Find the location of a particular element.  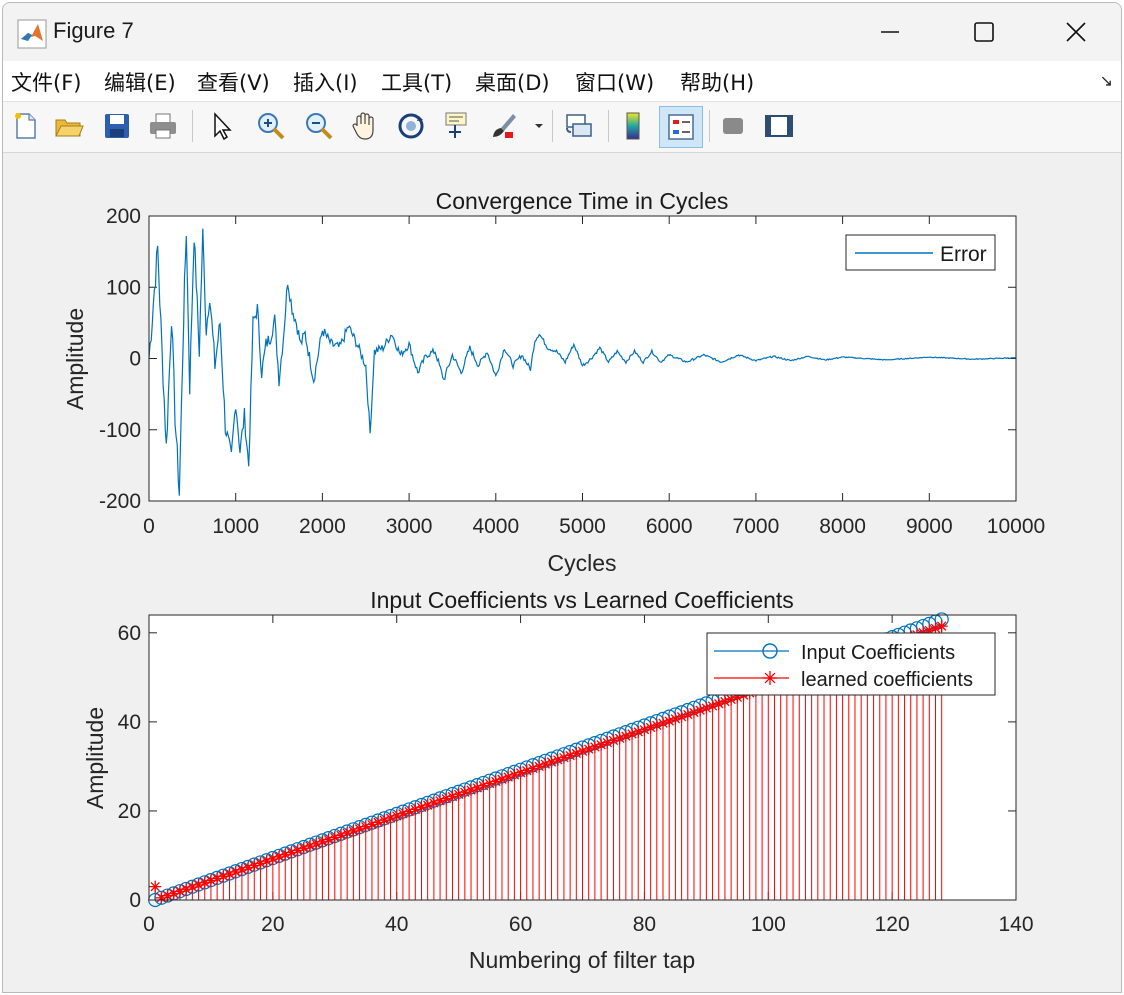

chevron-down-icon is located at coordinates (539, 126).